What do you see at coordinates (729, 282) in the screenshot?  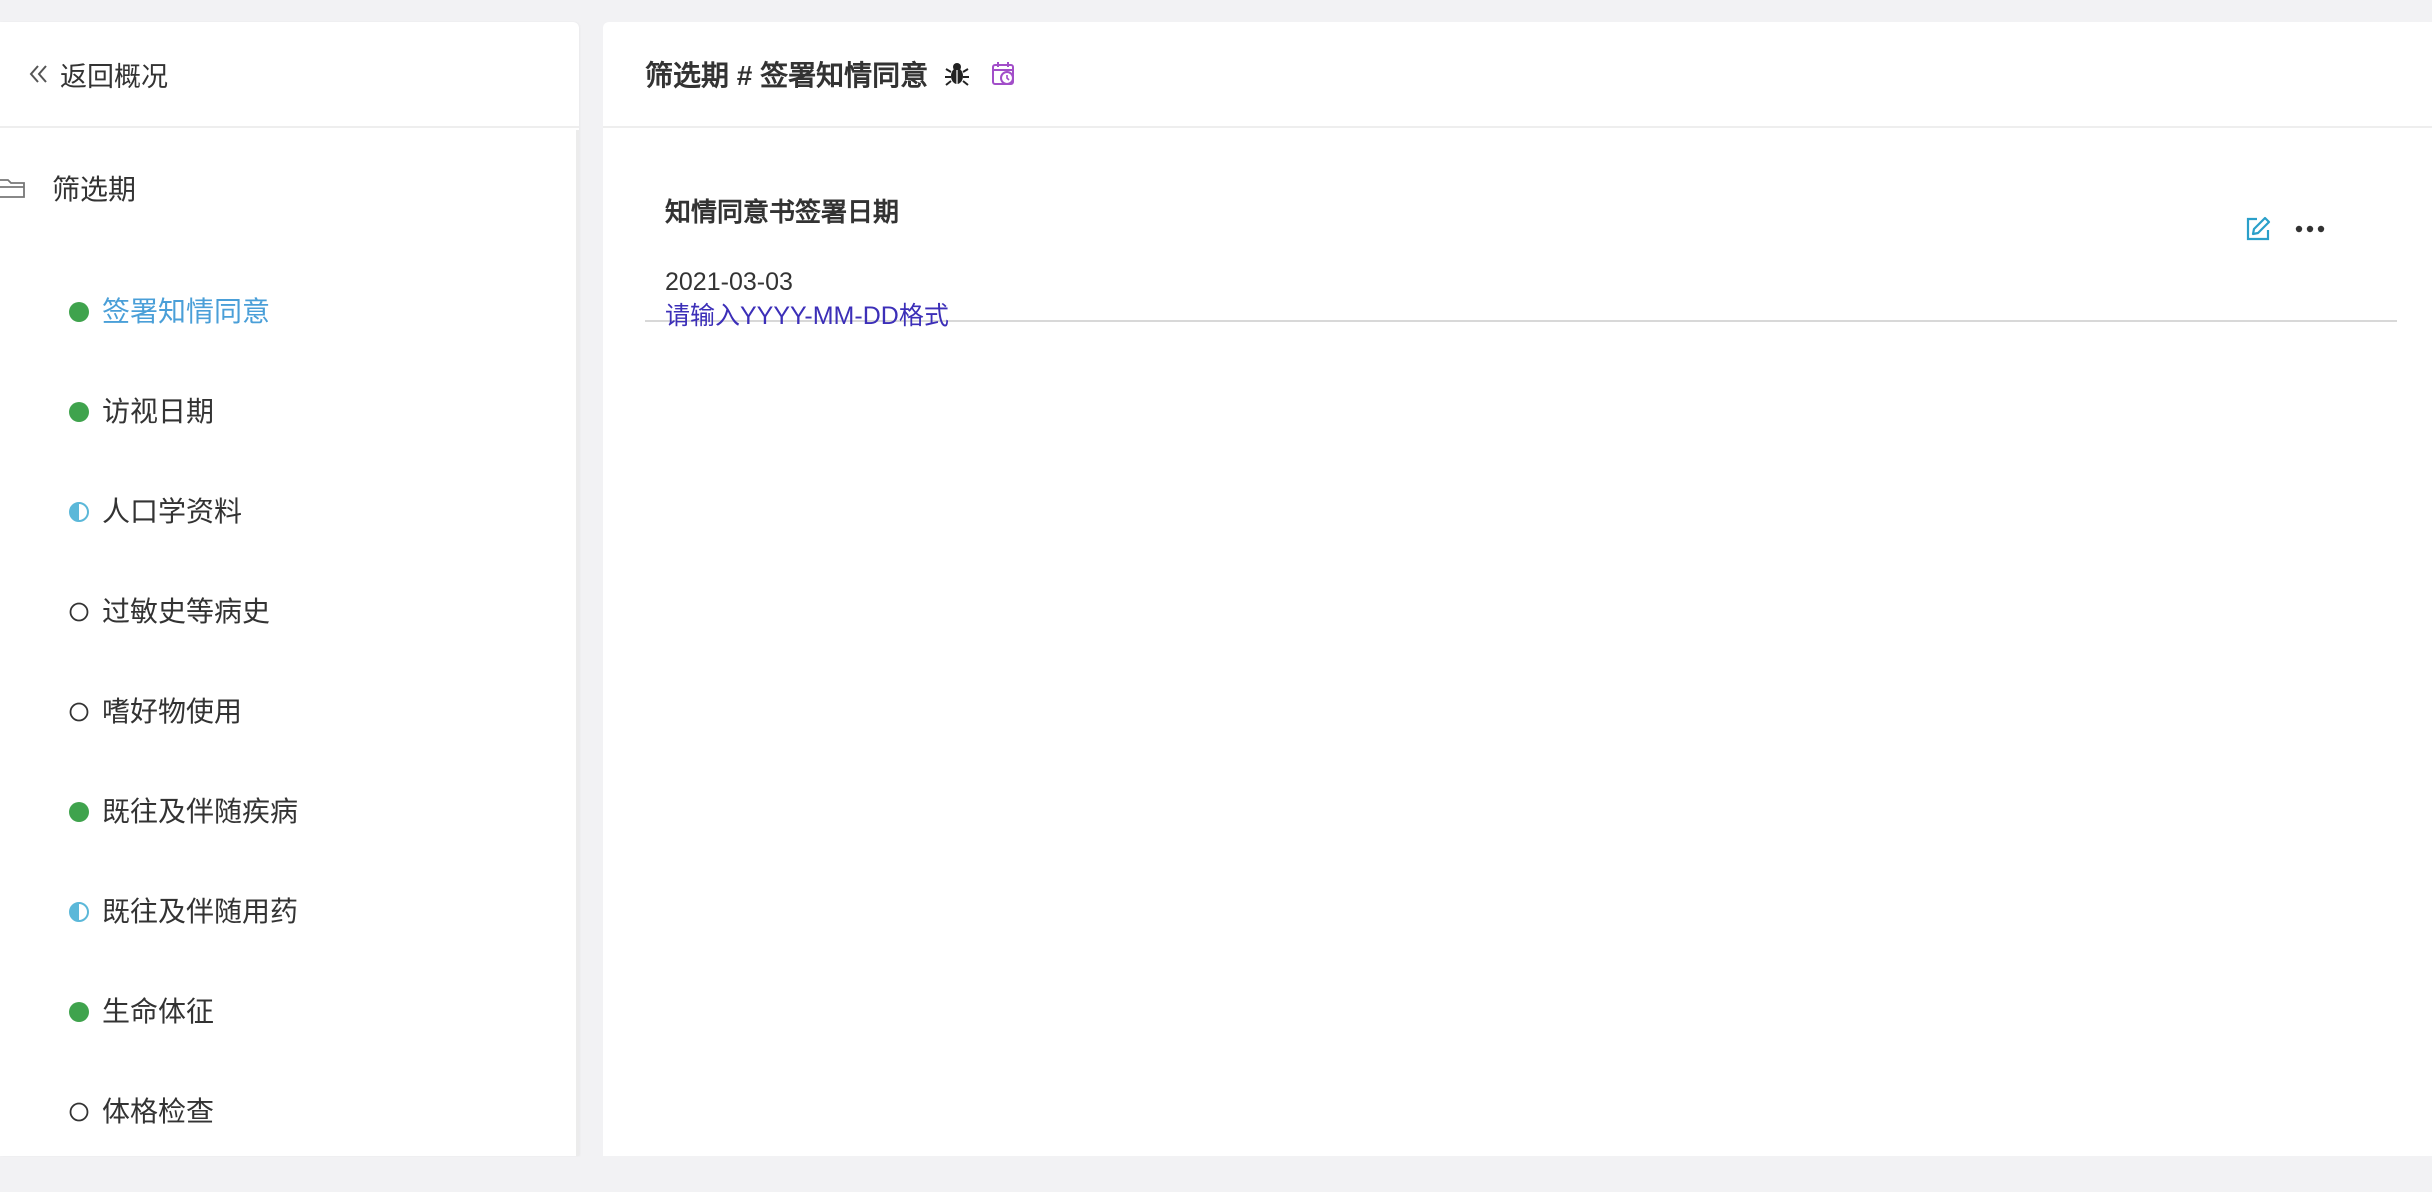 I see `field-value: 2021-03-03` at bounding box center [729, 282].